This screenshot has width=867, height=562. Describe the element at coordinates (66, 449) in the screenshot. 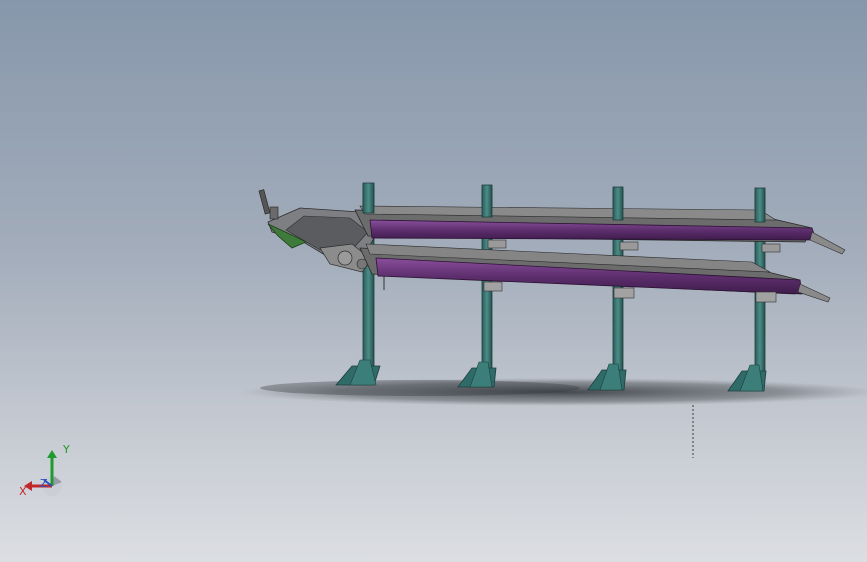

I see `triad-y-label: Y` at that location.